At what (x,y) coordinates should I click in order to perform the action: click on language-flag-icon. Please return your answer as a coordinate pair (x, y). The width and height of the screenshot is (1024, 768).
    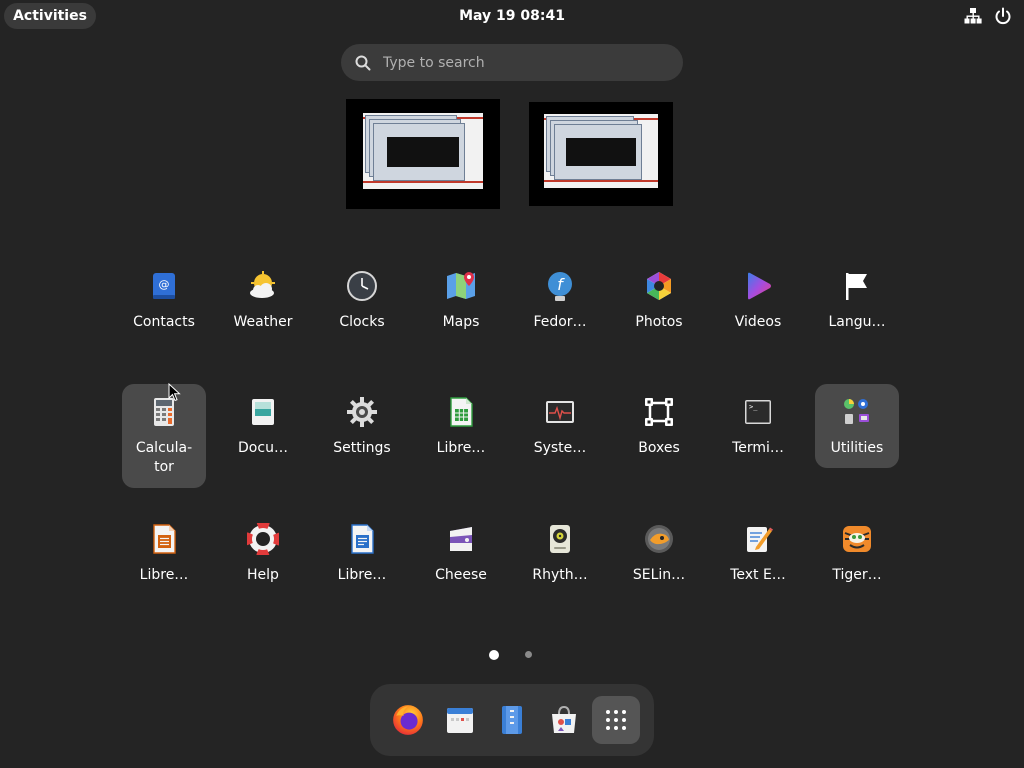
    Looking at the image, I should click on (856, 286).